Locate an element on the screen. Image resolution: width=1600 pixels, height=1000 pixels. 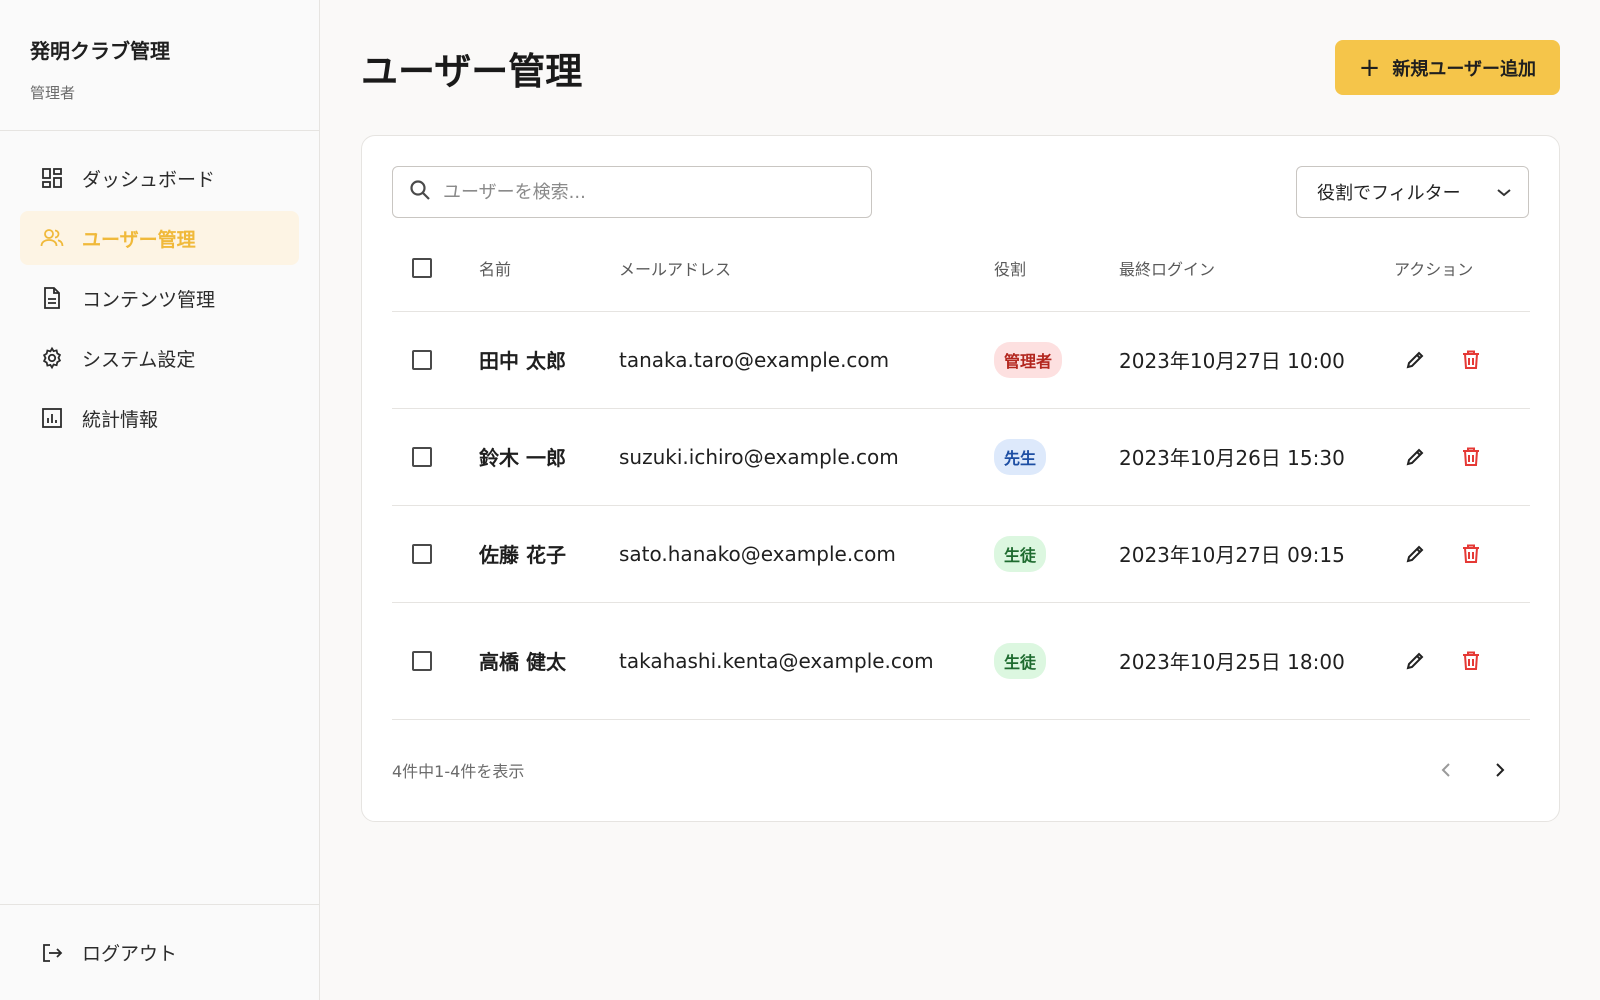
gear-icon is located at coordinates (52, 358).